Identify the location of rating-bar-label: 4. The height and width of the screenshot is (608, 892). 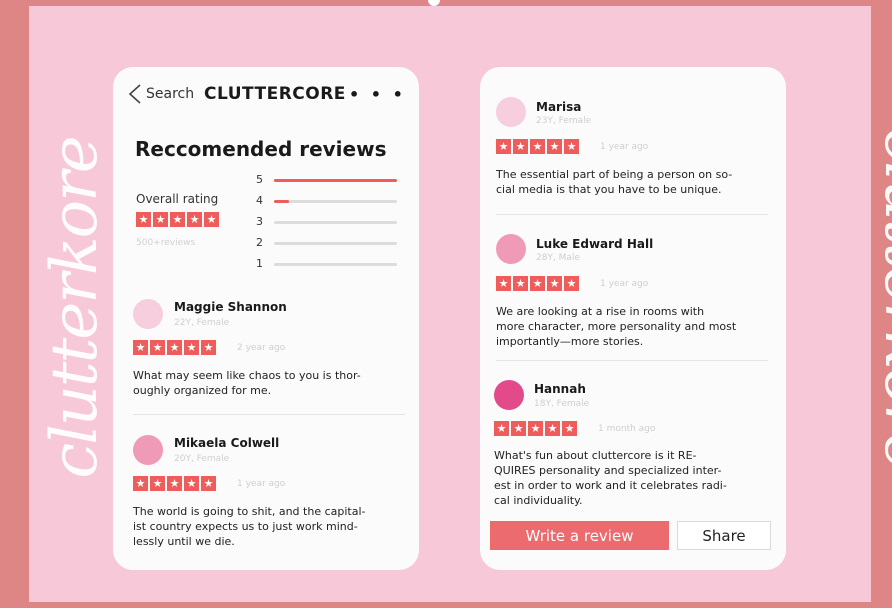
(259, 200).